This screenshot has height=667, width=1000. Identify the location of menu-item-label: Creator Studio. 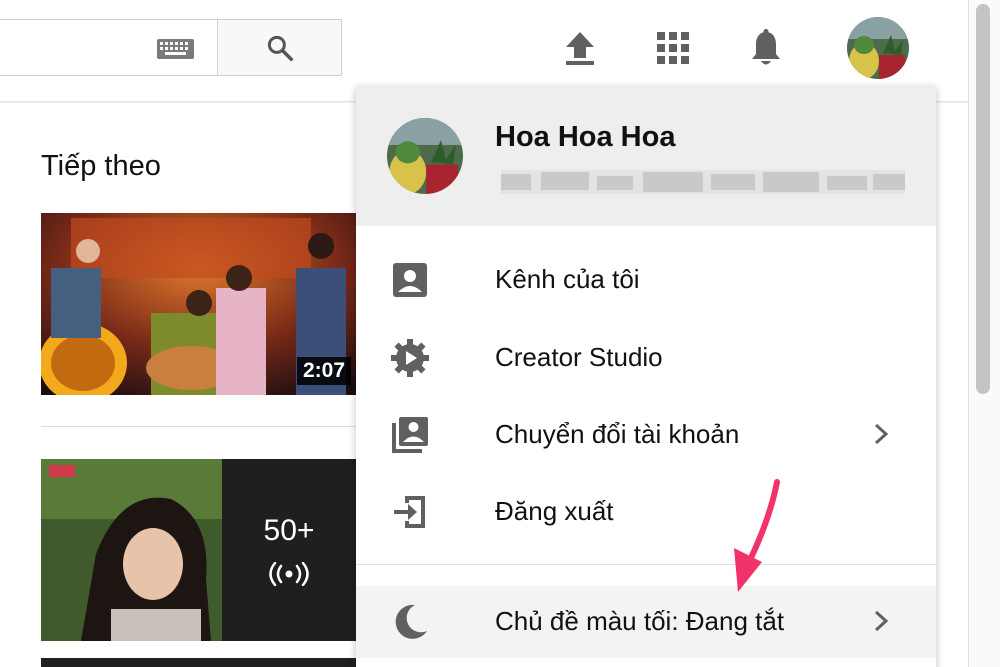
(579, 357).